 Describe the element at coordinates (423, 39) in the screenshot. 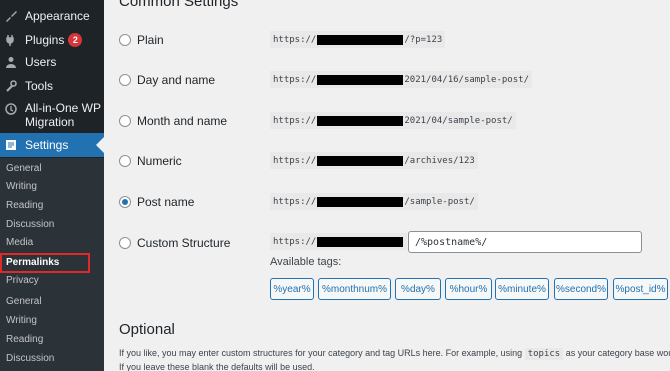

I see `url-suffix: /?p=123` at that location.